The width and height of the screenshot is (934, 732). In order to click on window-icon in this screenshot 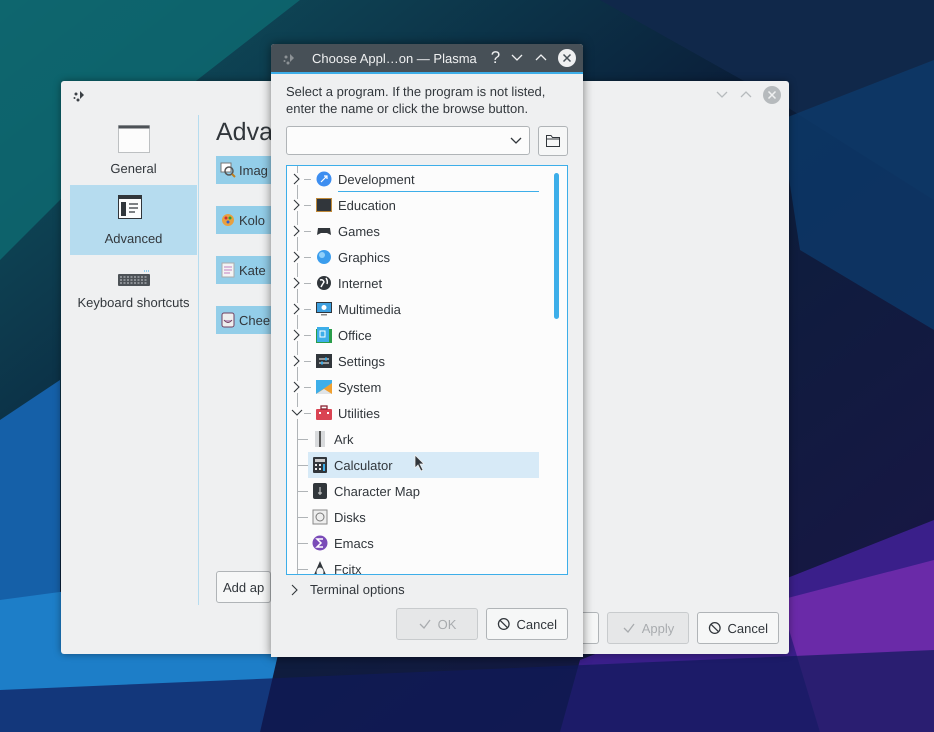, I will do `click(134, 138)`.